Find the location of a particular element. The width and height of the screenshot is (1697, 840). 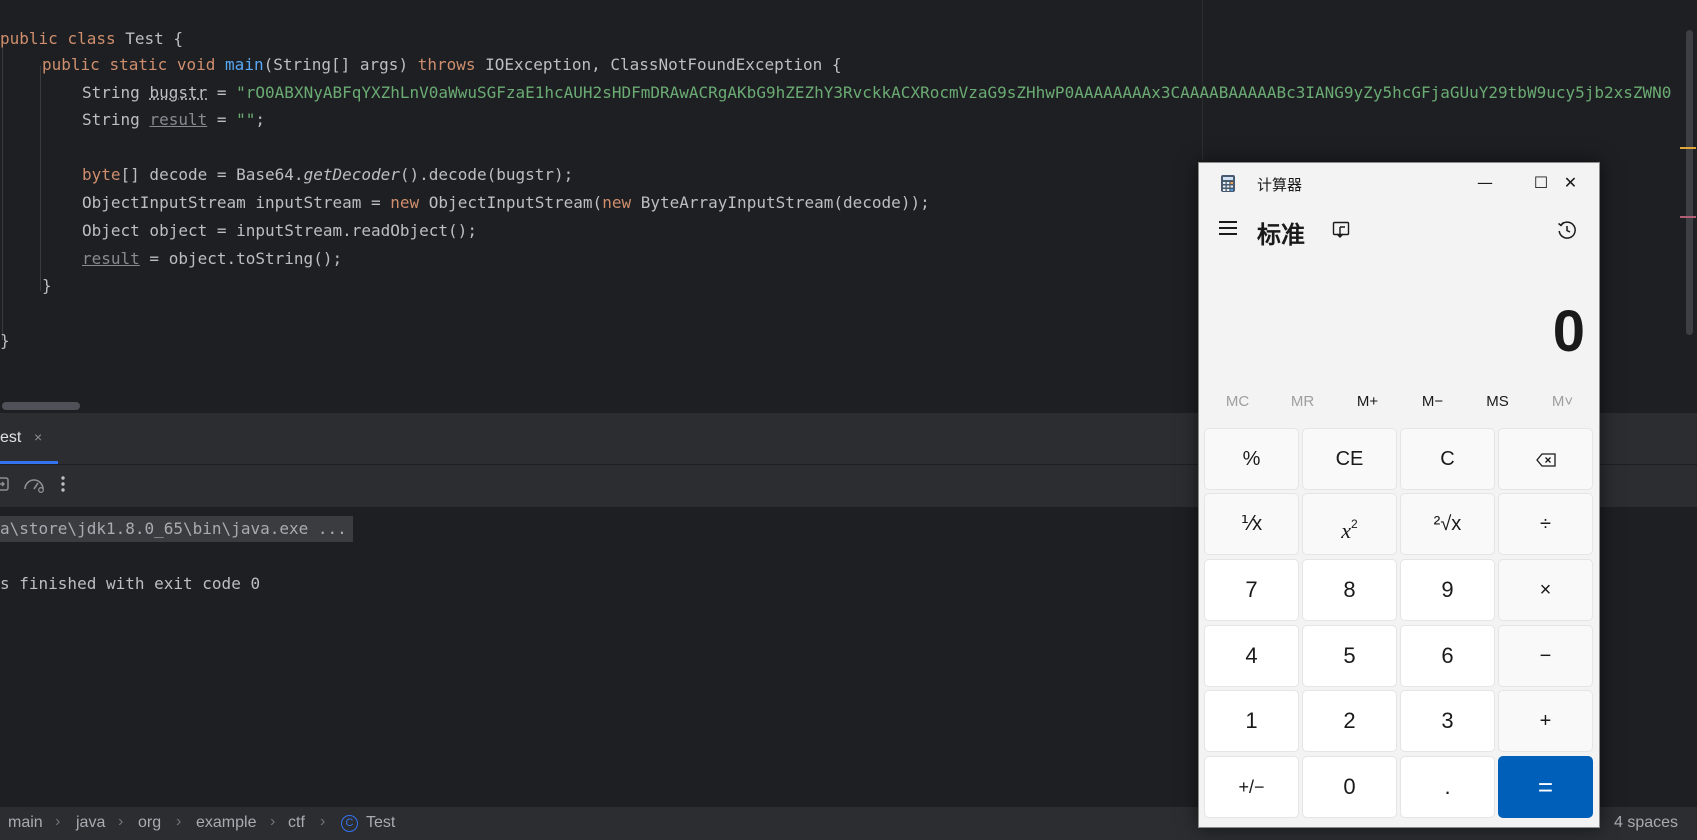

subtract-button: − is located at coordinates (1545, 656).